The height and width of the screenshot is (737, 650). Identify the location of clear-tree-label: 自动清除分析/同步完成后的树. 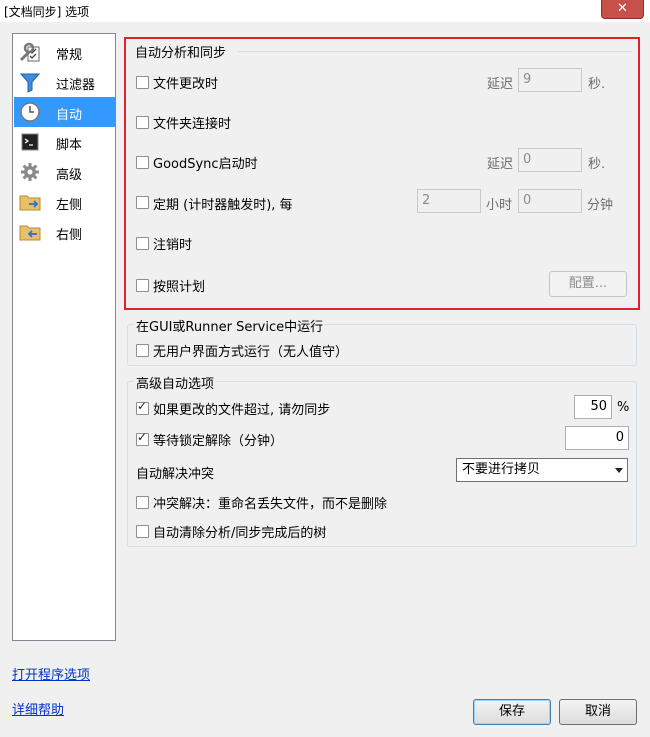
(240, 533).